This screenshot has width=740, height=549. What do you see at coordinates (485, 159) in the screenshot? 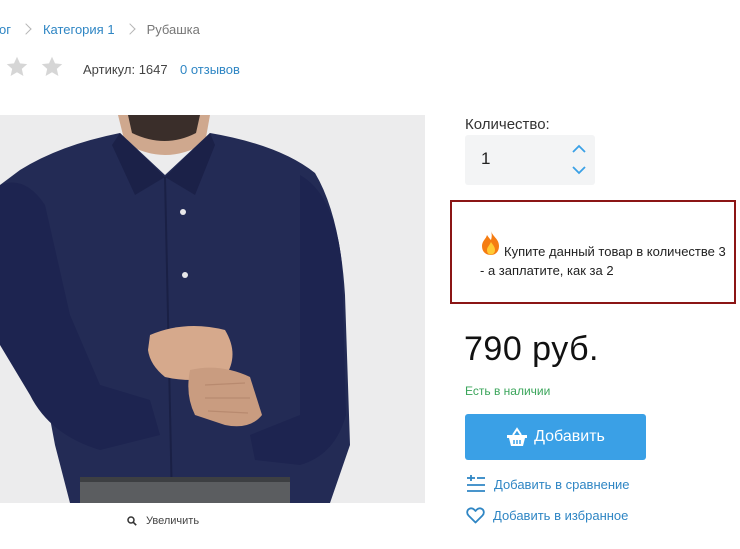
I see `quantity-value: 1` at bounding box center [485, 159].